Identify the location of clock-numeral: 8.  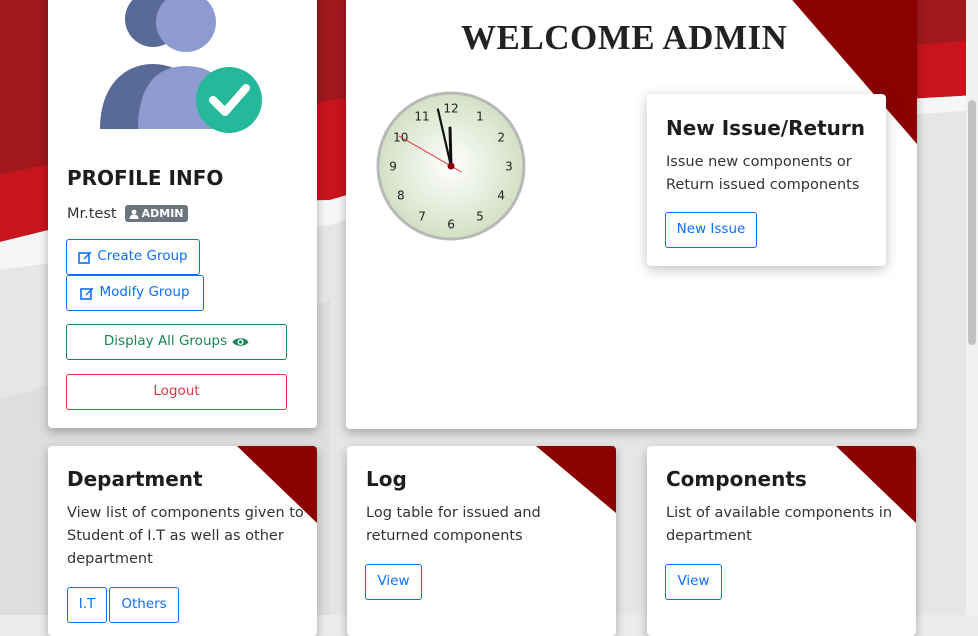
(401, 196).